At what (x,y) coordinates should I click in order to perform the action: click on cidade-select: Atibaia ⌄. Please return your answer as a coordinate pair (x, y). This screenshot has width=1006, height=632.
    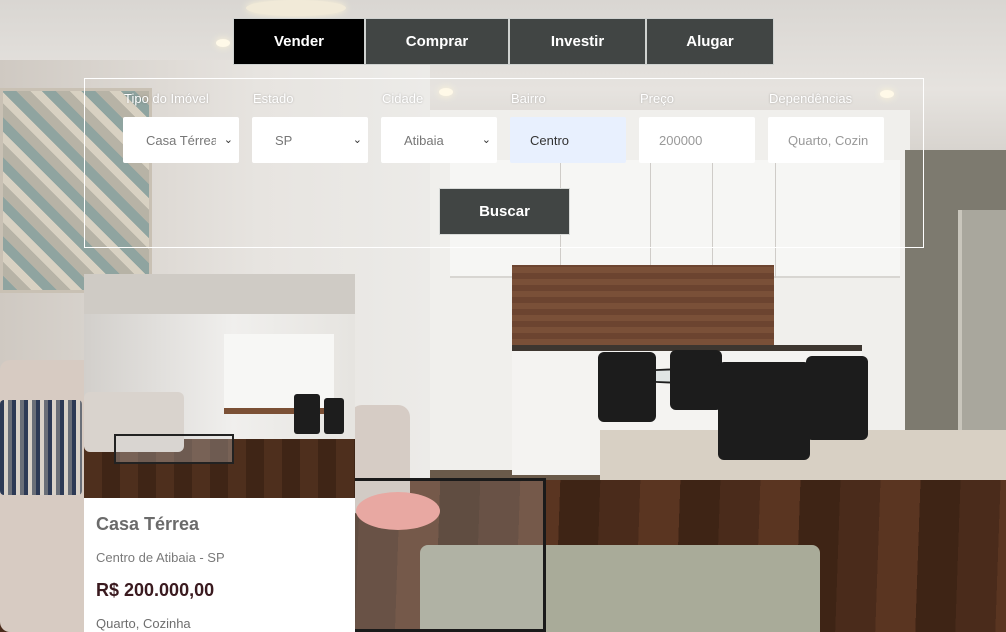
    Looking at the image, I should click on (439, 140).